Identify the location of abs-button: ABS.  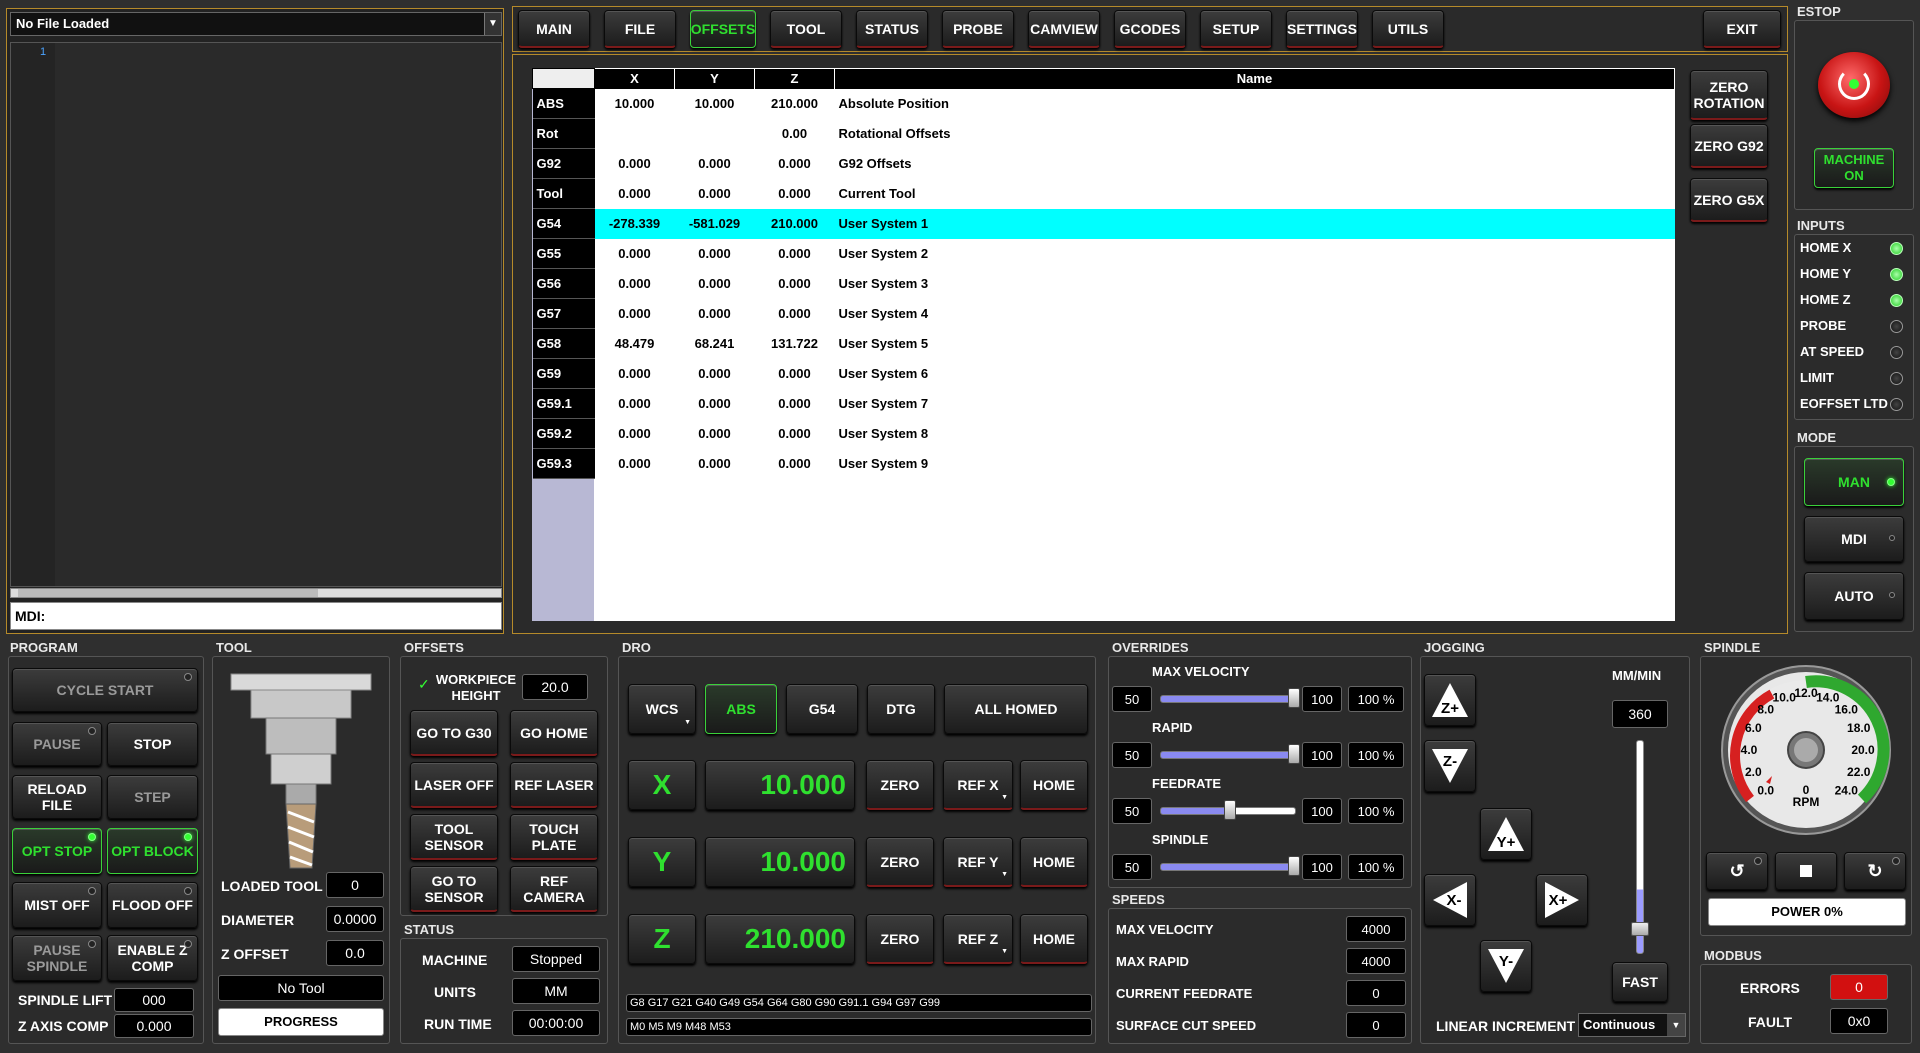
(741, 709).